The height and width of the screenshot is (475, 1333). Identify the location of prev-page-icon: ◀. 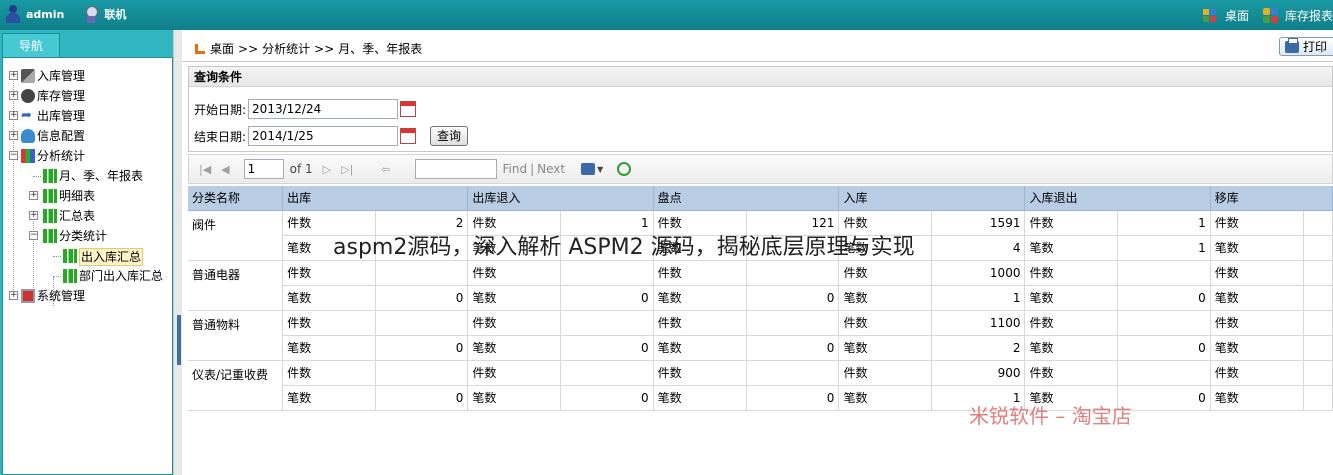
(225, 169).